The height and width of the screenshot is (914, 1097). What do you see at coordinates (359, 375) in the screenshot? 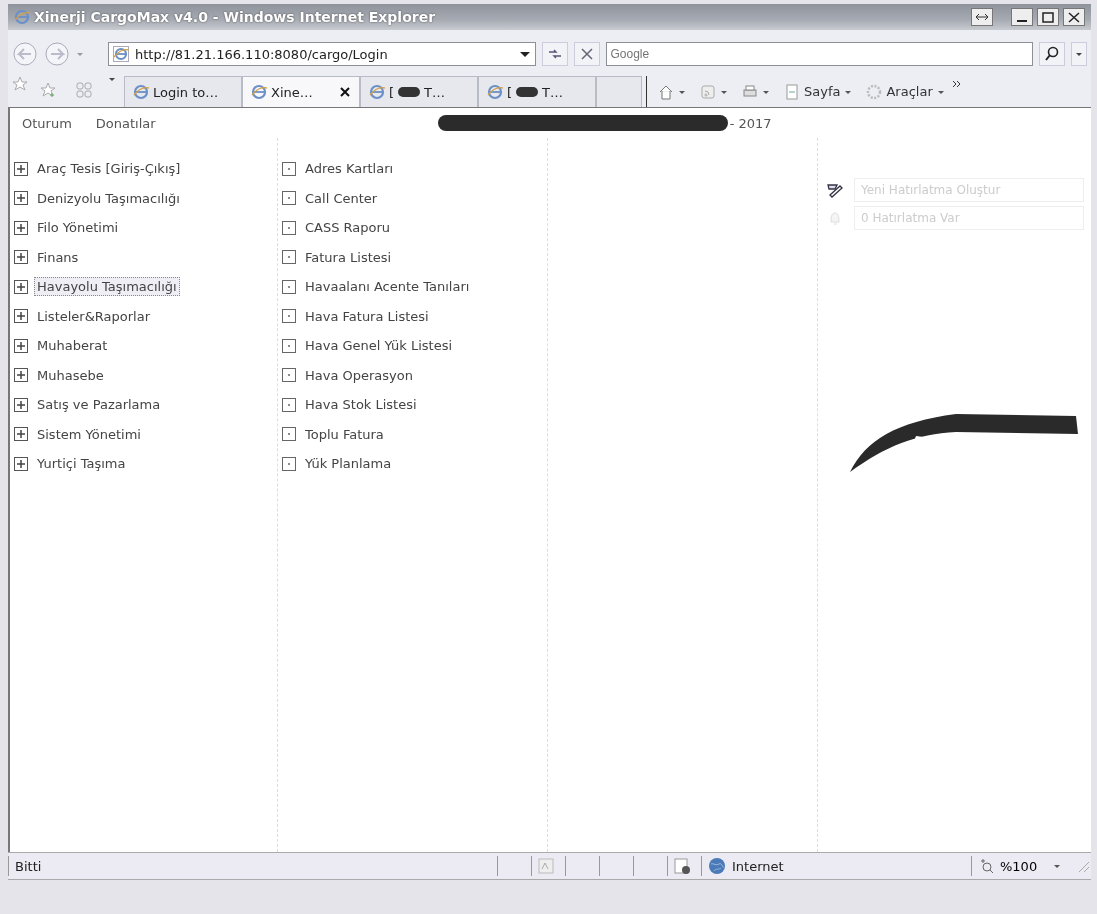
I see `menu-link: Hava Operasyon` at bounding box center [359, 375].